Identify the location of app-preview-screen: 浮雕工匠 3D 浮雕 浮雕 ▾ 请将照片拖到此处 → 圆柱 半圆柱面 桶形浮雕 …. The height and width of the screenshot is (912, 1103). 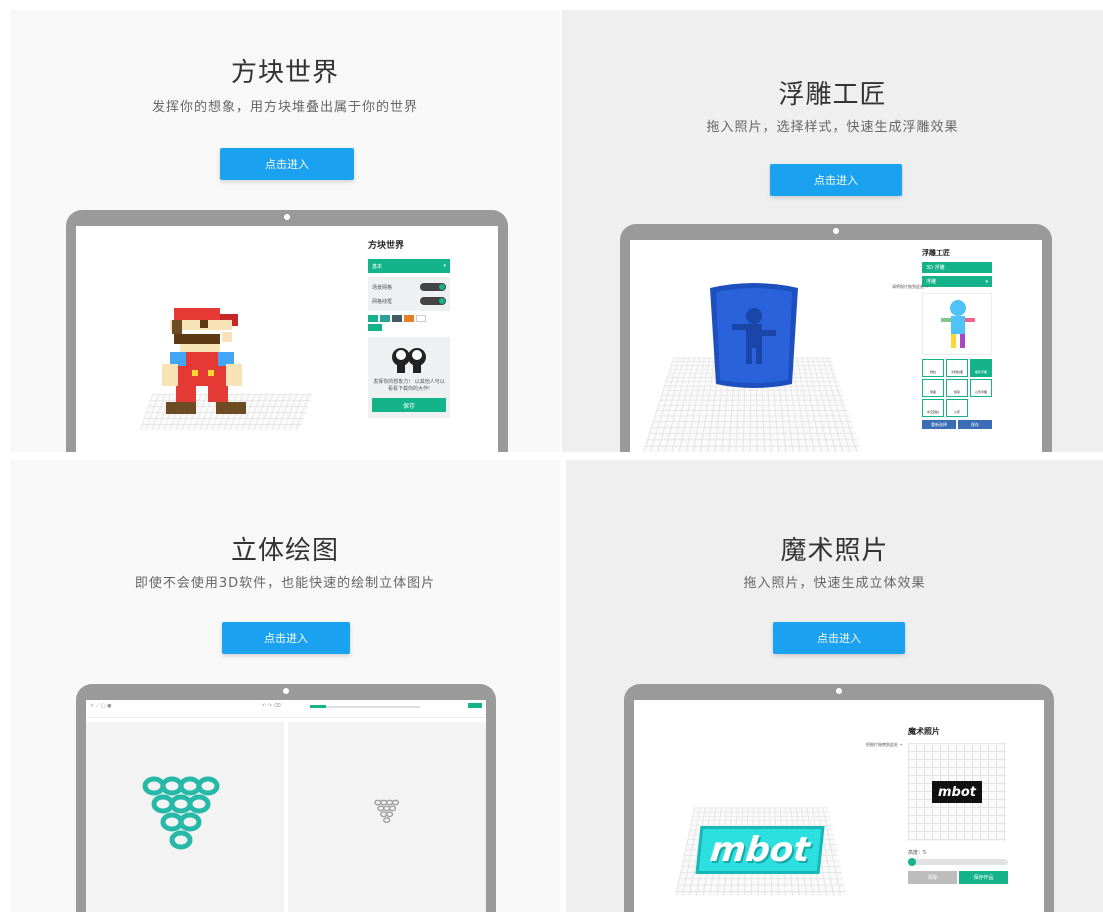
(836, 346).